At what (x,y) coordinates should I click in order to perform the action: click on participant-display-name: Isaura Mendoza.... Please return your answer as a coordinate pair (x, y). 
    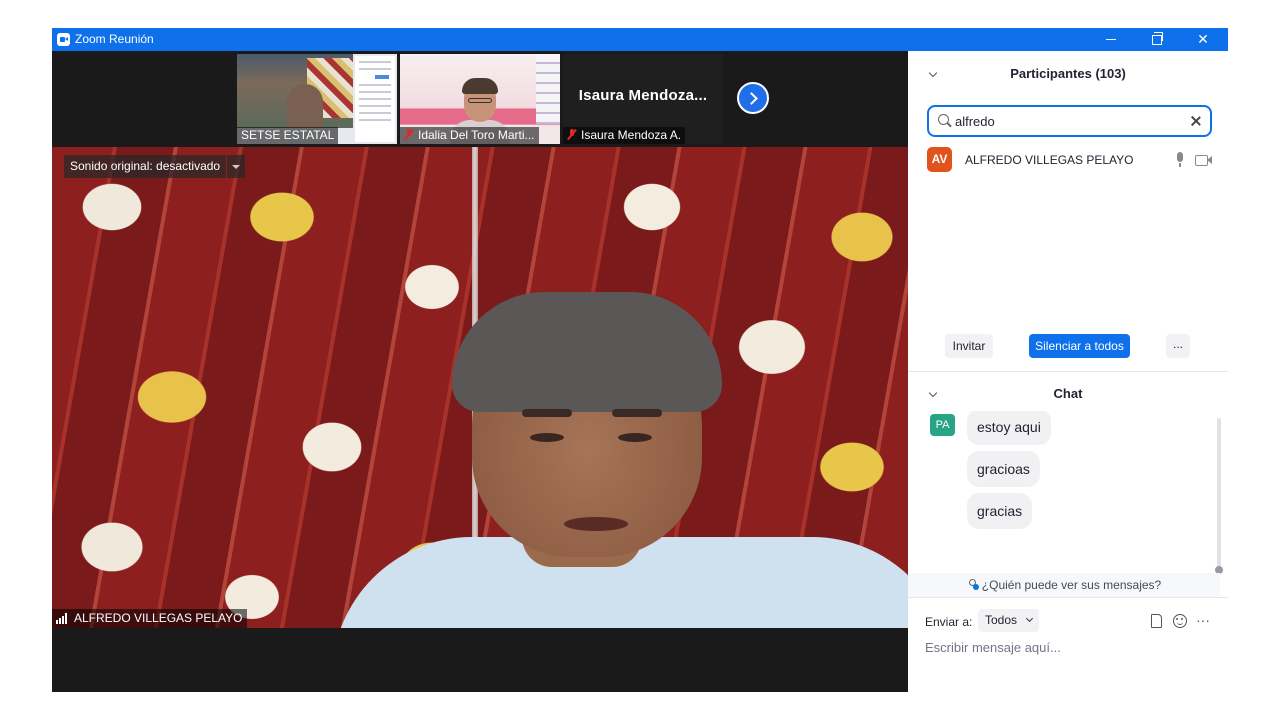
    Looking at the image, I should click on (643, 95).